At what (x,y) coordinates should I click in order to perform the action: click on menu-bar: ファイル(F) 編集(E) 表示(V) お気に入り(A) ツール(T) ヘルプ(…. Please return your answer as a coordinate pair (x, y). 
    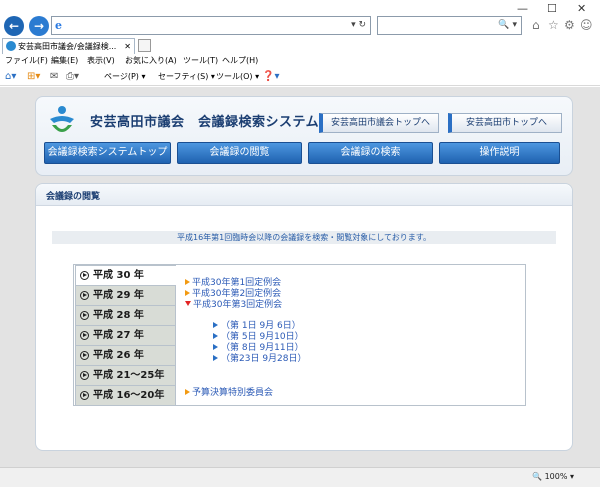
    Looking at the image, I should click on (300, 61).